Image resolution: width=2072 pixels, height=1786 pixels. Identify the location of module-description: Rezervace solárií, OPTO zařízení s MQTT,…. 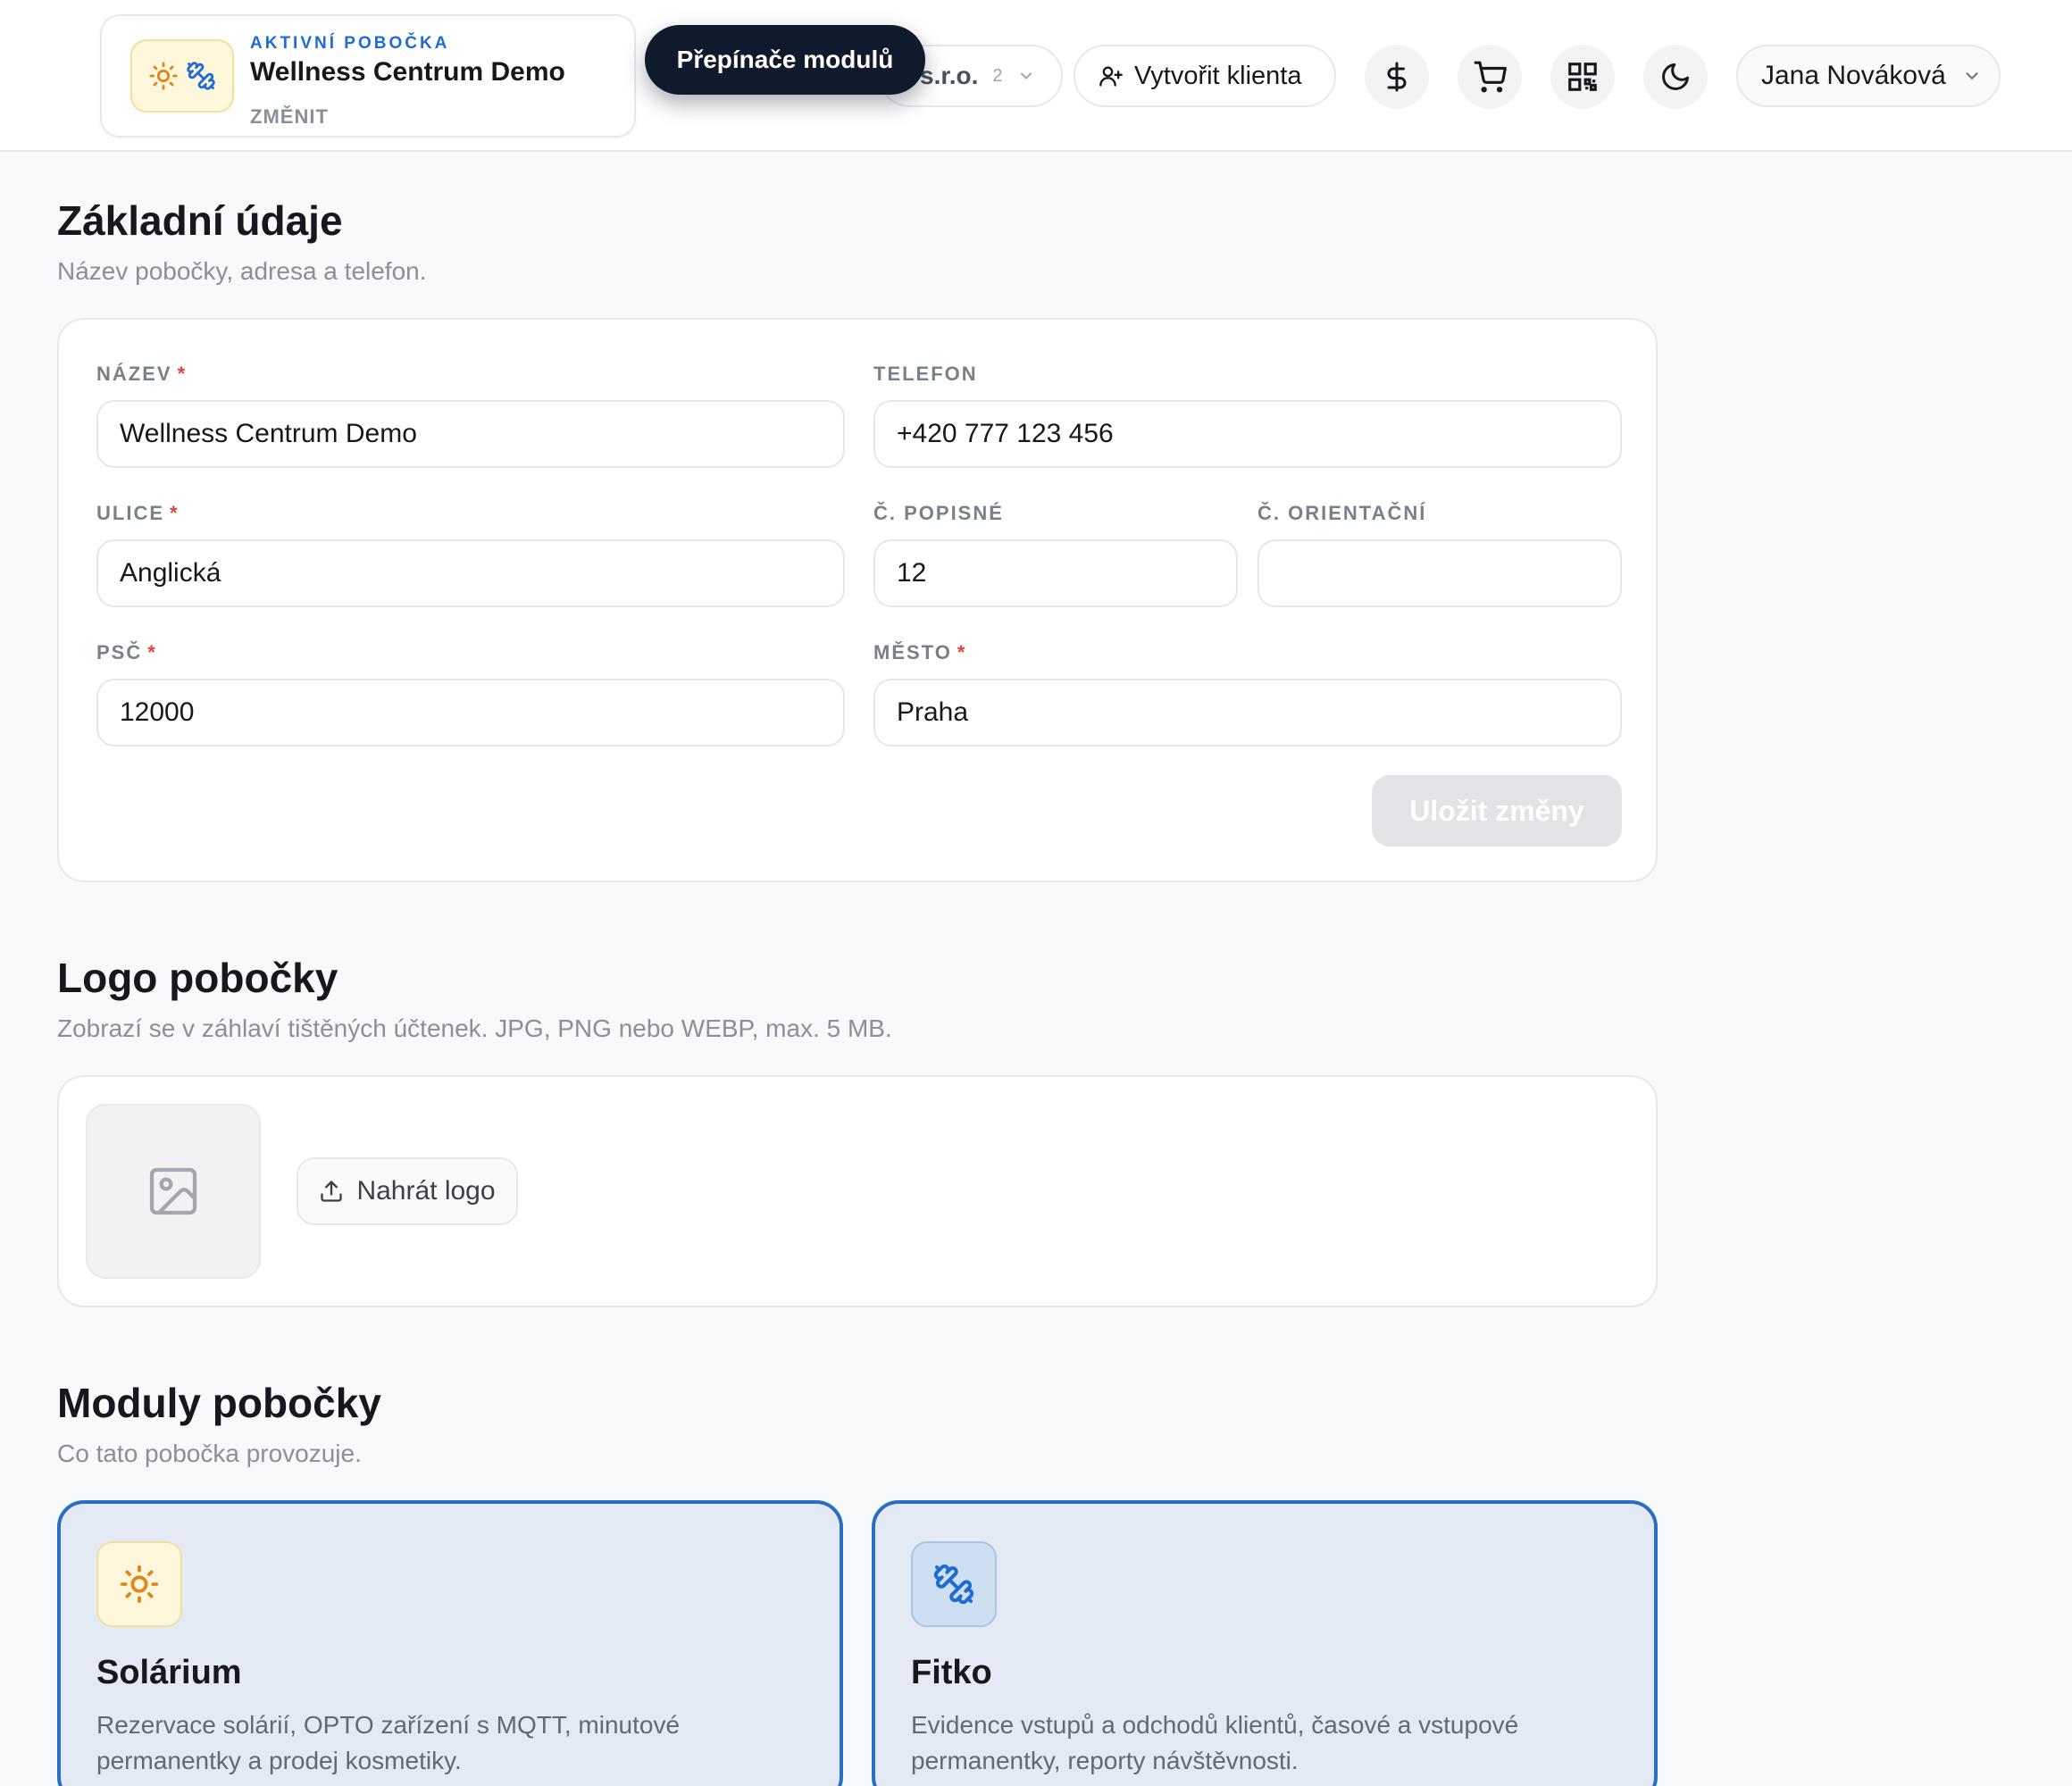
(388, 1742).